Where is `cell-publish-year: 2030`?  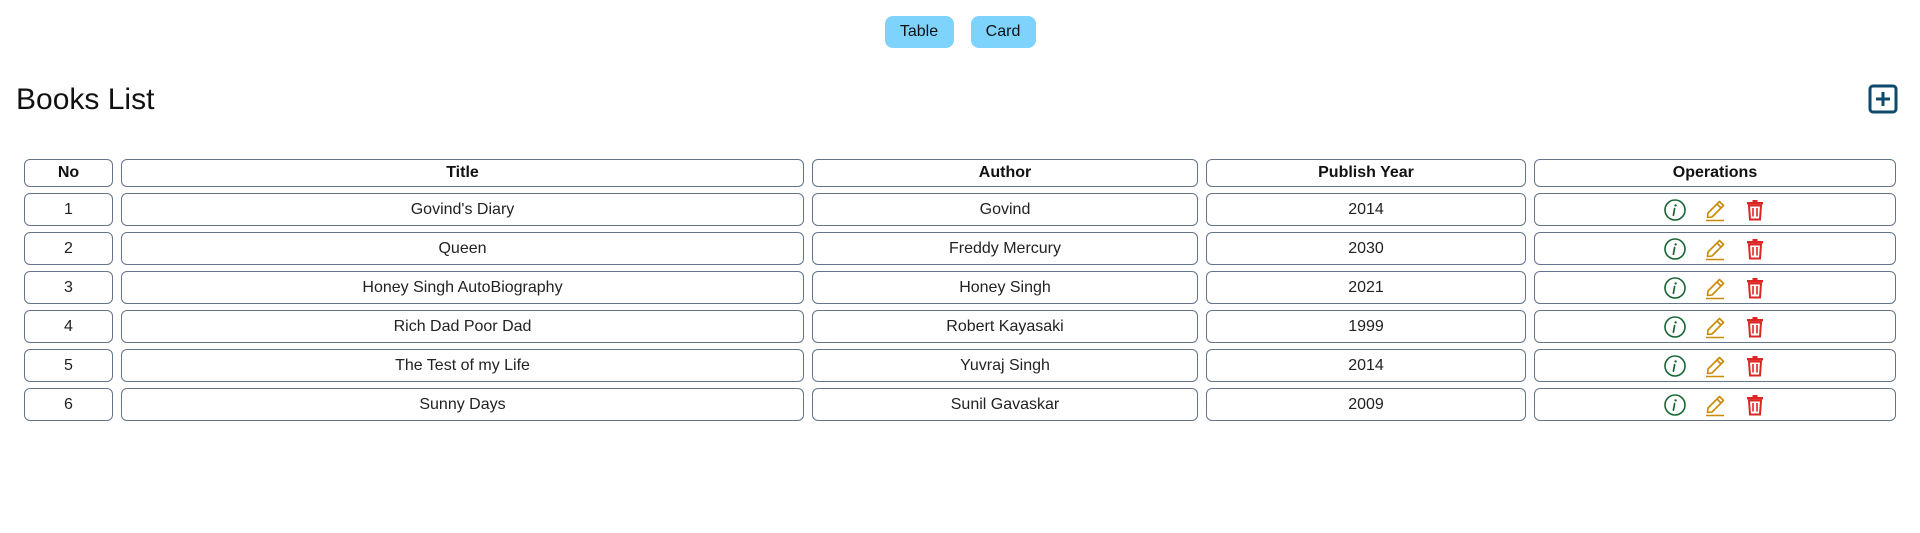
cell-publish-year: 2030 is located at coordinates (1366, 248).